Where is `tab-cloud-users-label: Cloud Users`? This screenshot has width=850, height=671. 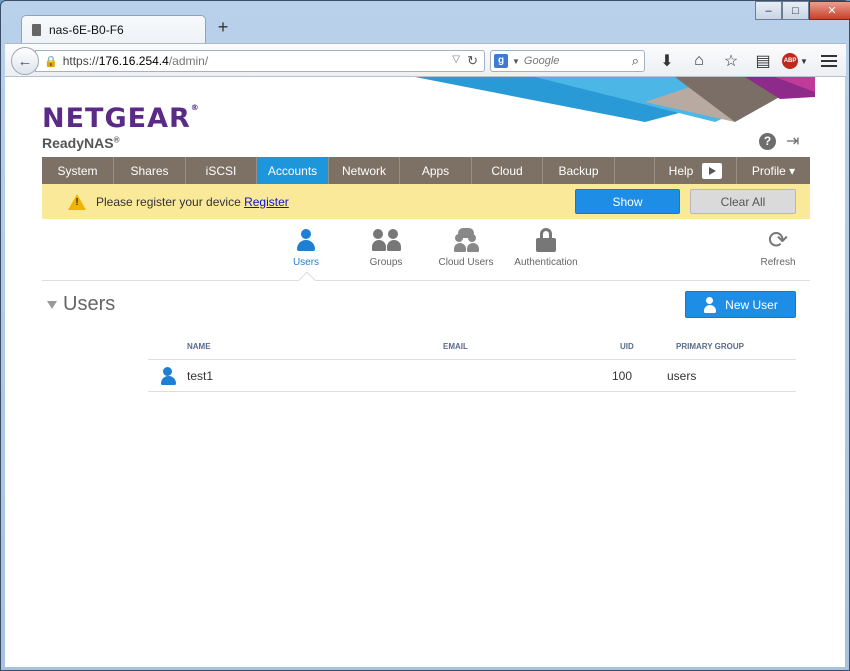 tab-cloud-users-label: Cloud Users is located at coordinates (466, 262).